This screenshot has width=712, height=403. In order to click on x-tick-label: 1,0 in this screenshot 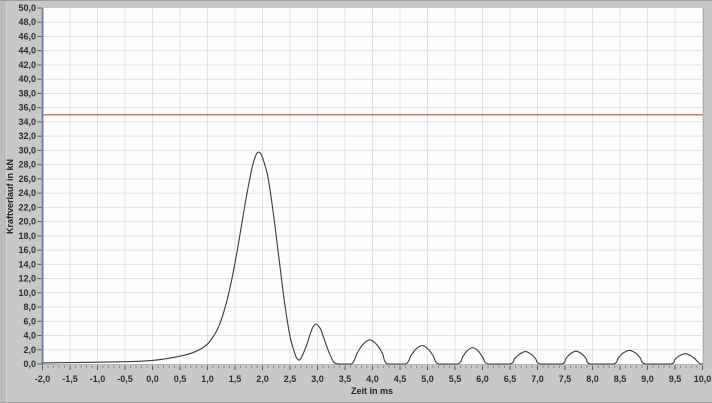, I will do `click(207, 379)`.